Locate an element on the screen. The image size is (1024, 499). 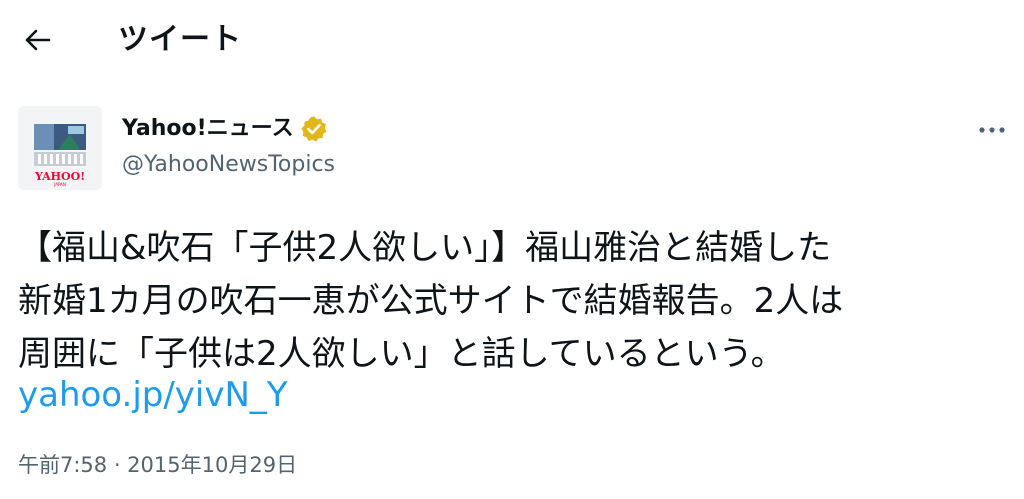
arrow-left-icon is located at coordinates (38, 40).